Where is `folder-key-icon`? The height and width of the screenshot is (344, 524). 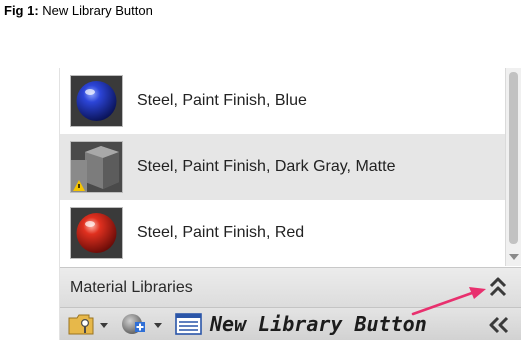 folder-key-icon is located at coordinates (89, 324).